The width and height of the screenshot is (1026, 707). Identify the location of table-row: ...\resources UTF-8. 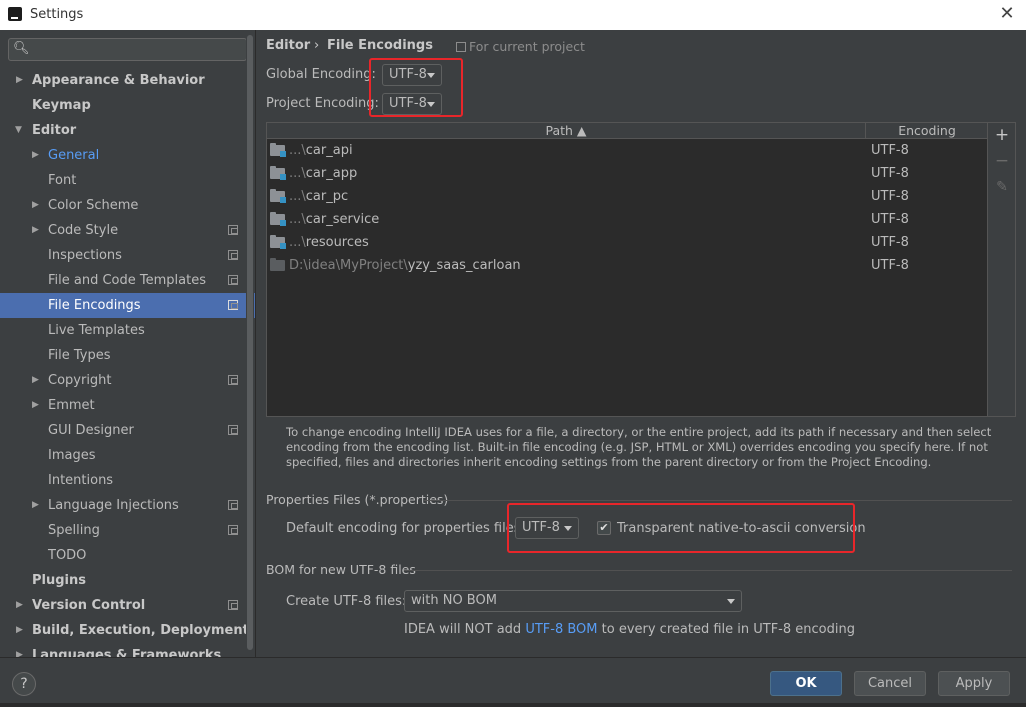
(627, 242).